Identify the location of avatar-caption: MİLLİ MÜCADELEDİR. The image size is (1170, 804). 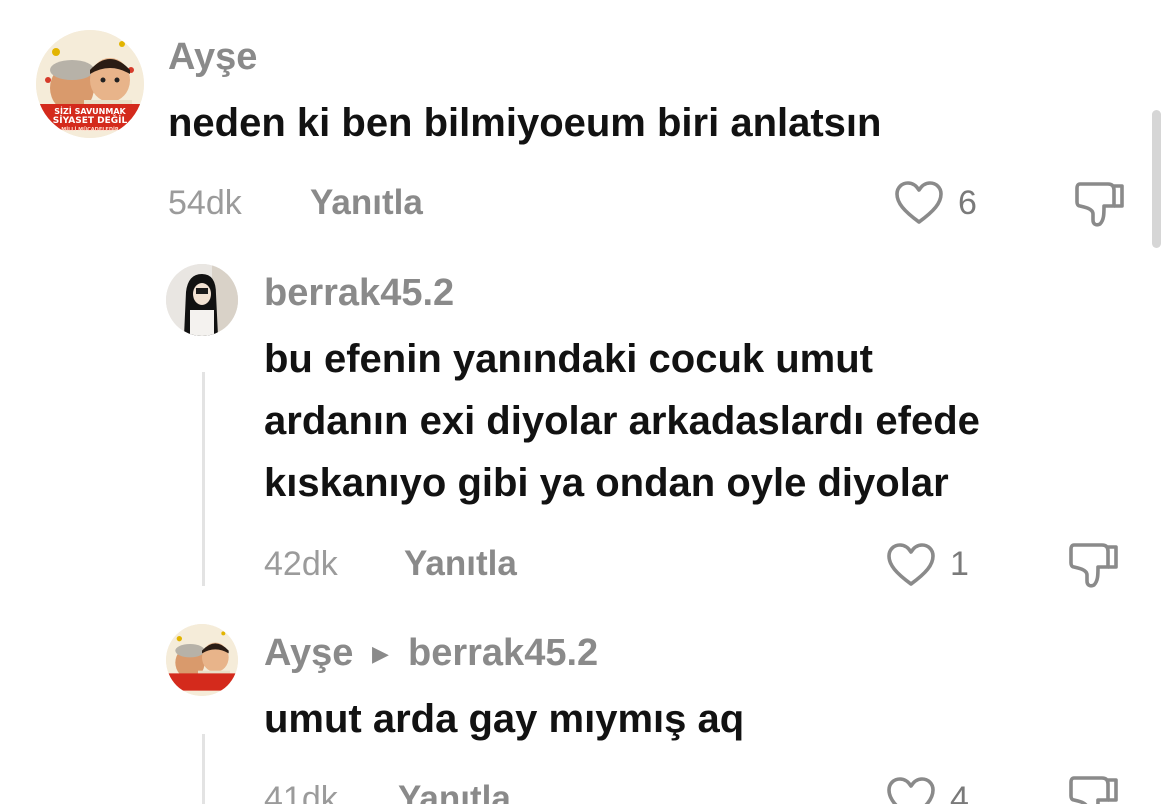
(90, 130).